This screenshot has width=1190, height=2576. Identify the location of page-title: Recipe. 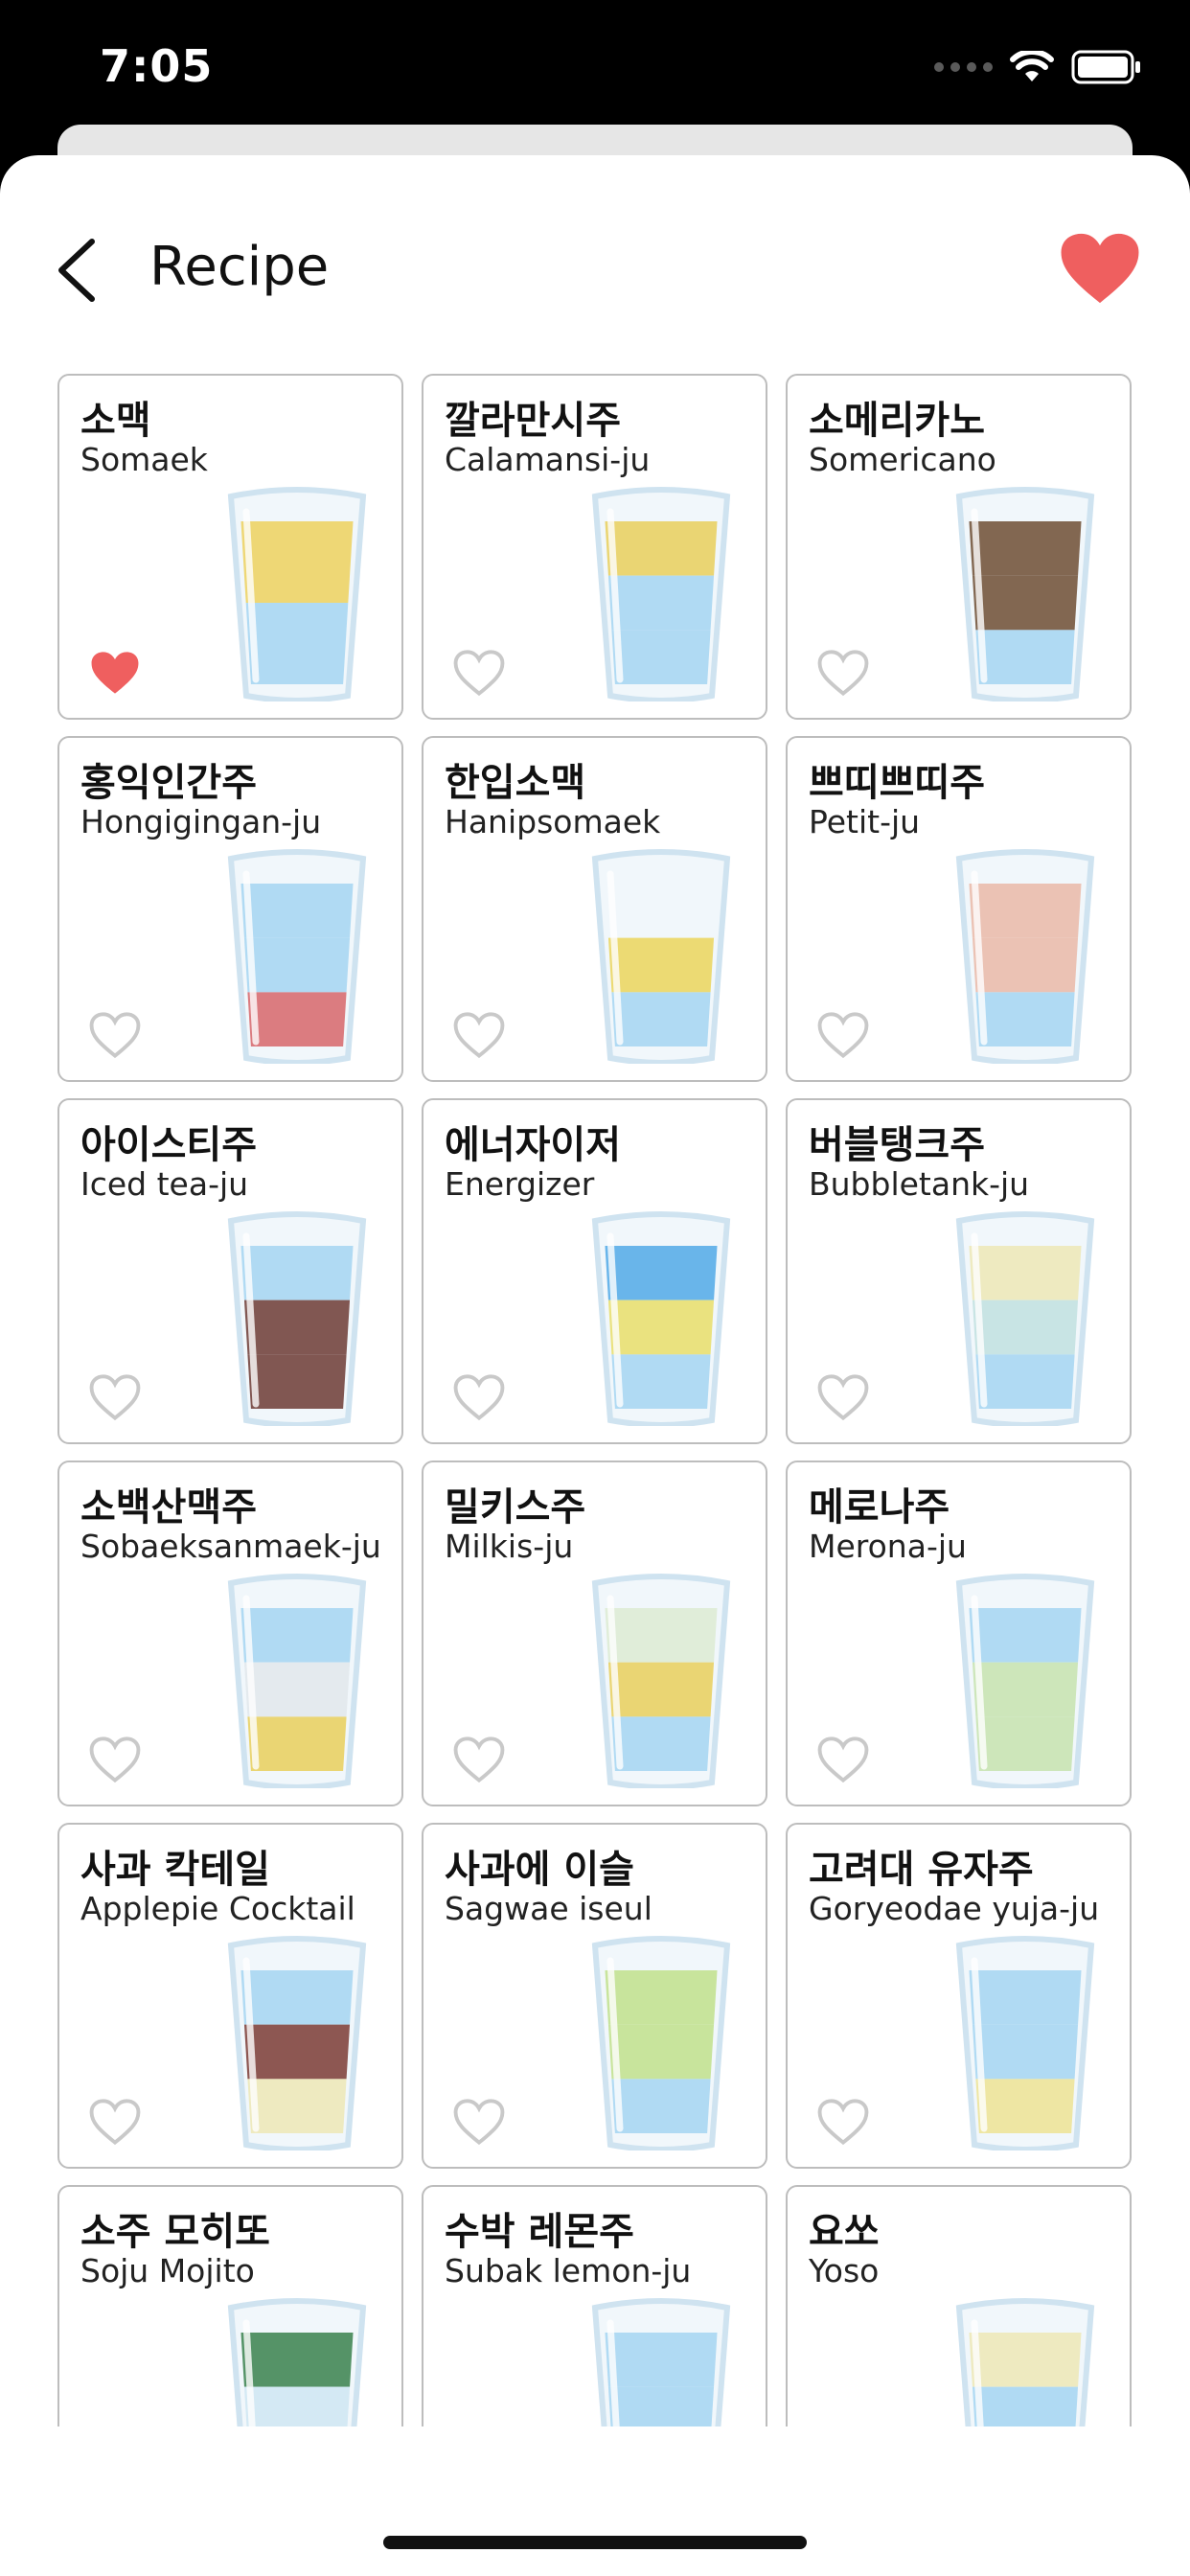
(240, 267).